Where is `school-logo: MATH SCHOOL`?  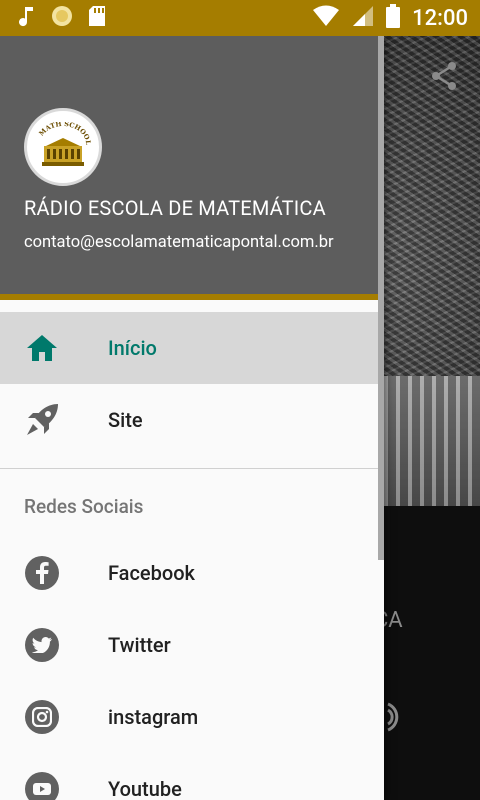
school-logo: MATH SCHOOL is located at coordinates (63, 147).